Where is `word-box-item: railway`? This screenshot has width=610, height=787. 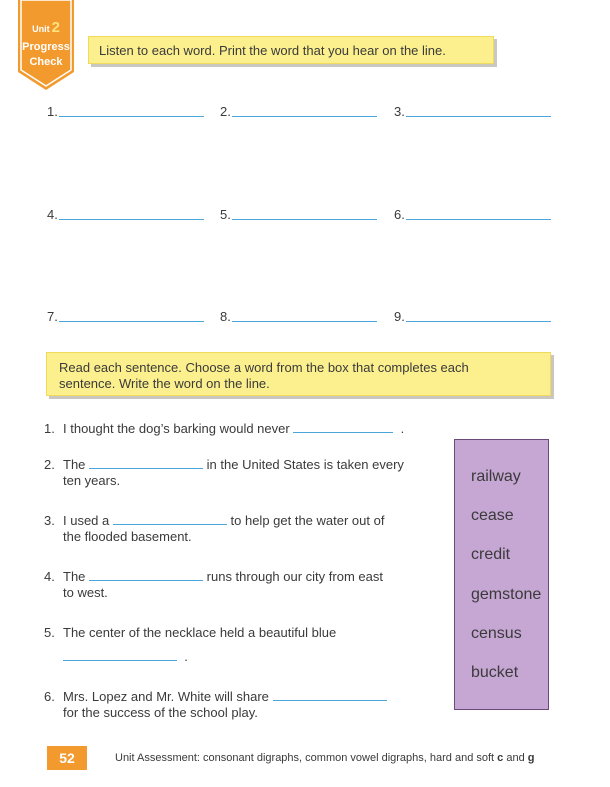 word-box-item: railway is located at coordinates (496, 476).